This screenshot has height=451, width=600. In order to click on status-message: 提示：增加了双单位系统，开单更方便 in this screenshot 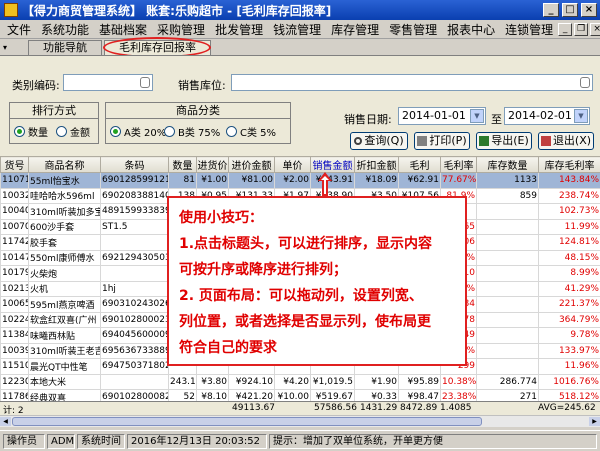, I will do `click(433, 441)`.